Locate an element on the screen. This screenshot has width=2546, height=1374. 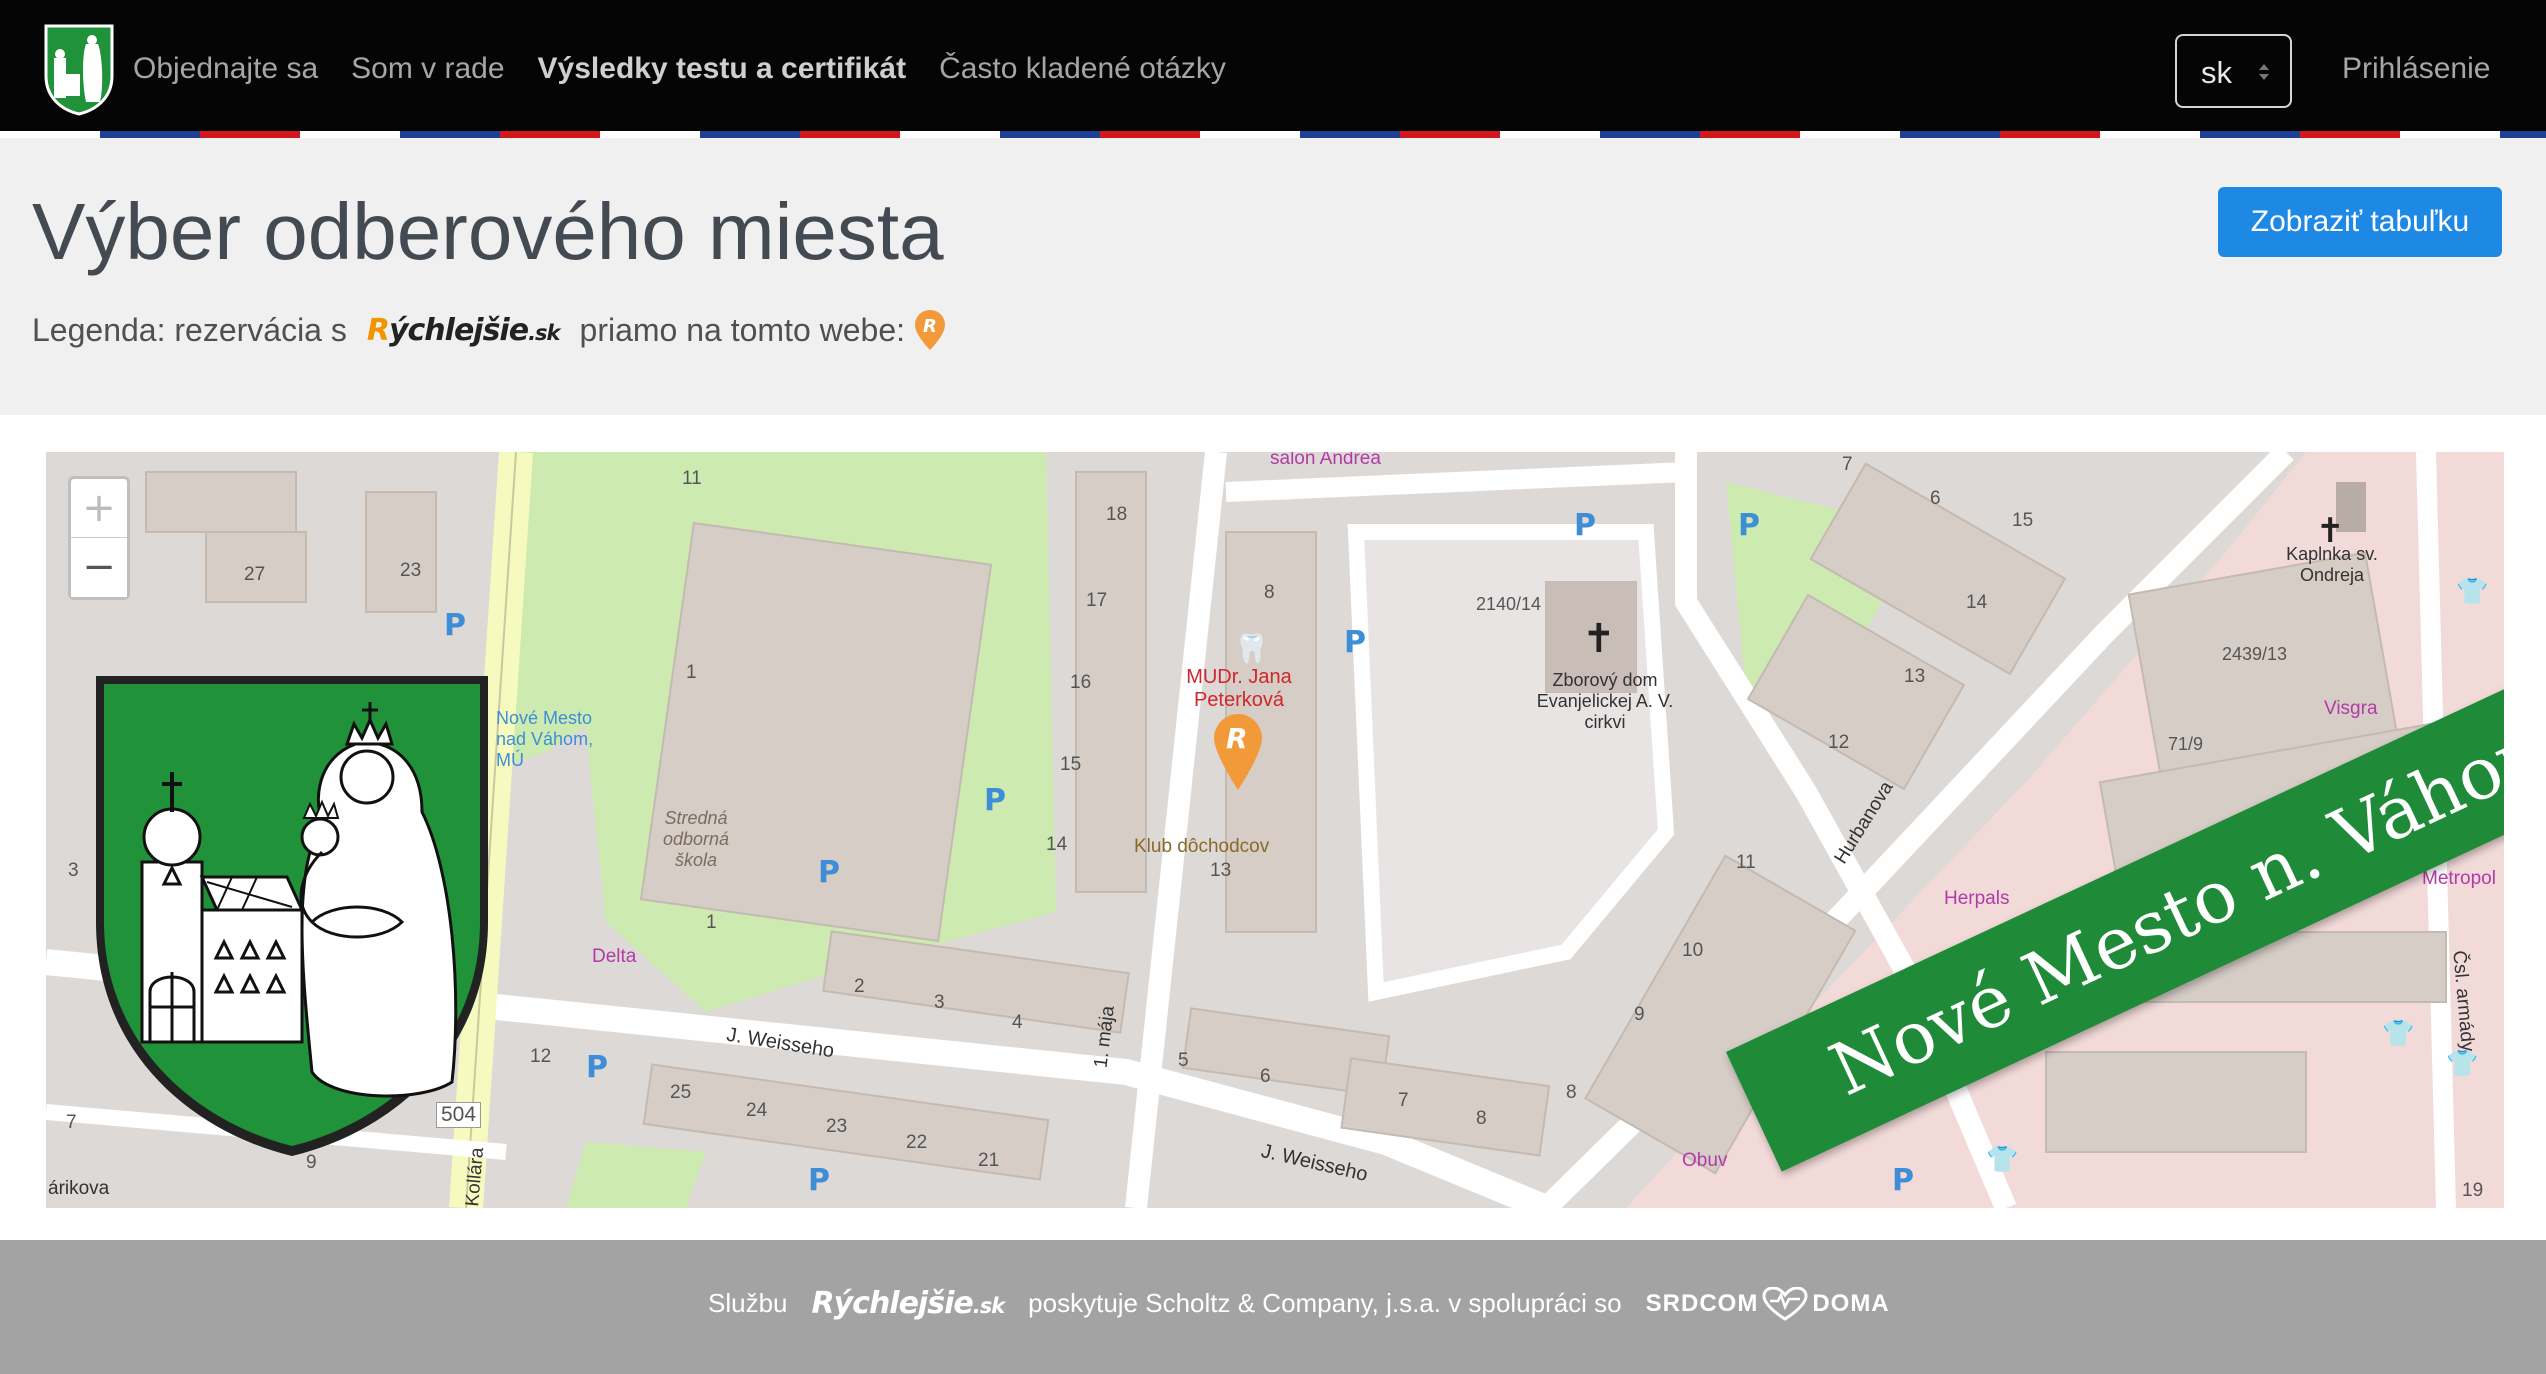
house-number: 24 is located at coordinates (757, 1110).